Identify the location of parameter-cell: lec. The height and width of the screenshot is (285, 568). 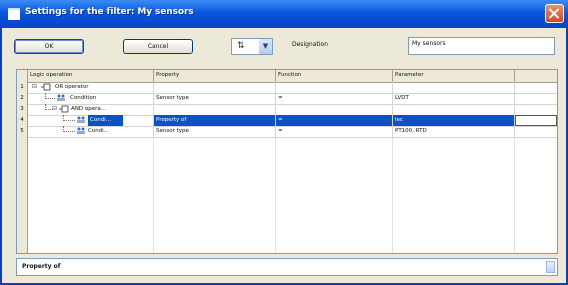
(454, 120).